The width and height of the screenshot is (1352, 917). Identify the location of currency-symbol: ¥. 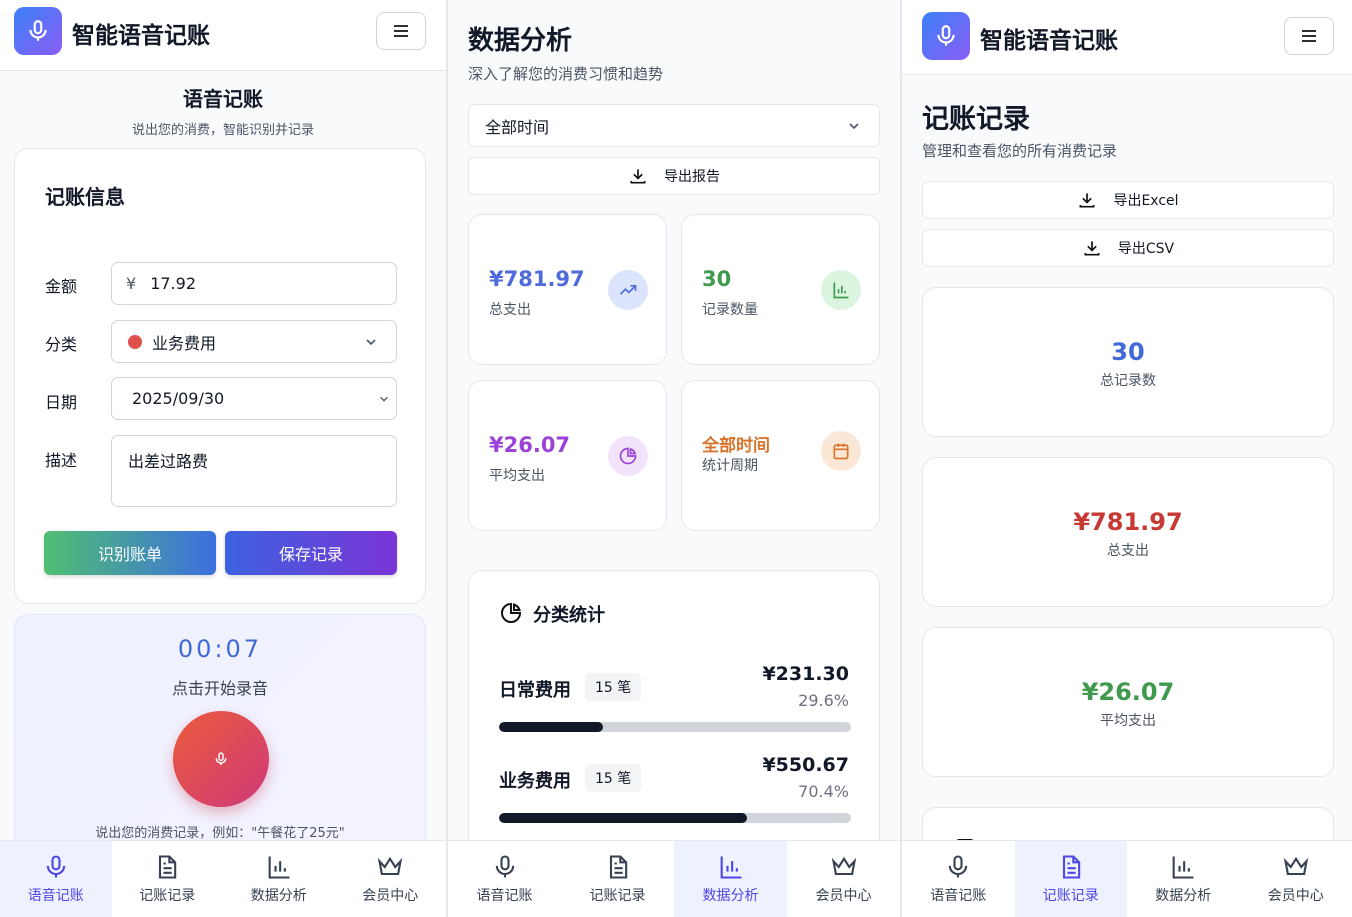
(131, 283).